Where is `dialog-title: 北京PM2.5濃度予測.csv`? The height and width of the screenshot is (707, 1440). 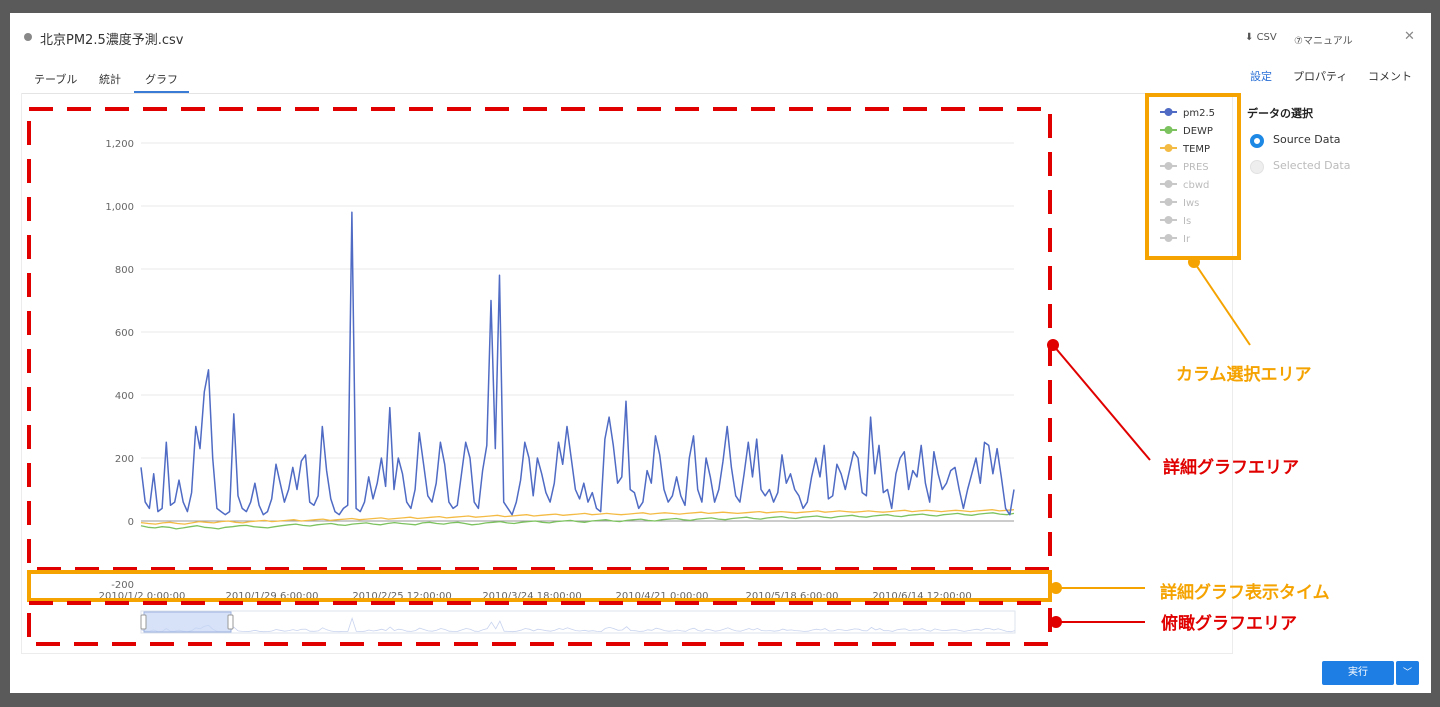 dialog-title: 北京PM2.5濃度予測.csv is located at coordinates (112, 40).